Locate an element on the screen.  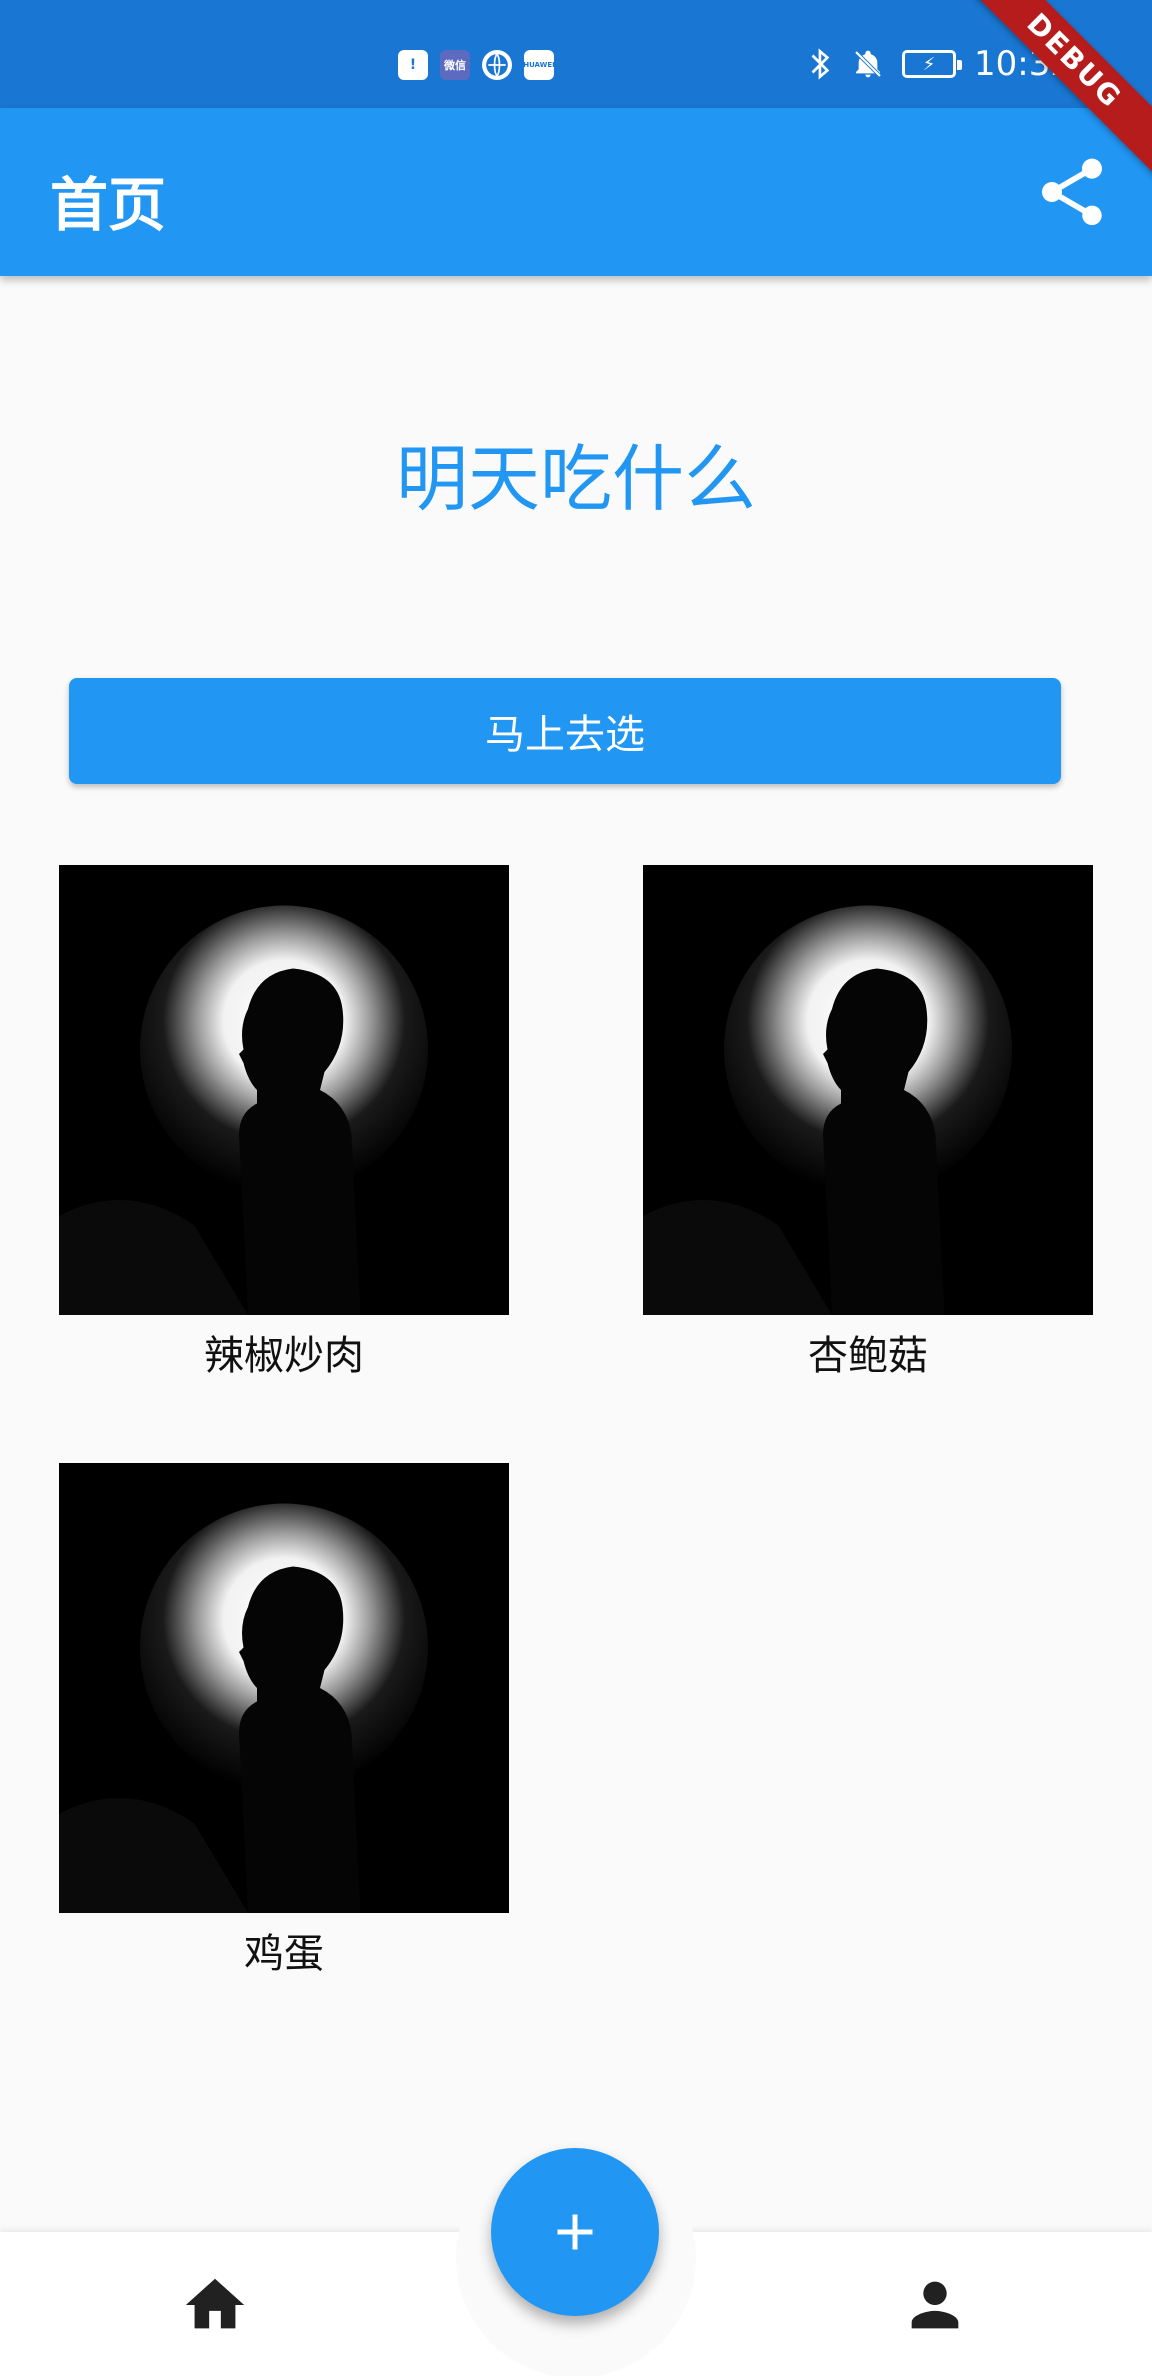
alert-notification-glyph: ! is located at coordinates (413, 65).